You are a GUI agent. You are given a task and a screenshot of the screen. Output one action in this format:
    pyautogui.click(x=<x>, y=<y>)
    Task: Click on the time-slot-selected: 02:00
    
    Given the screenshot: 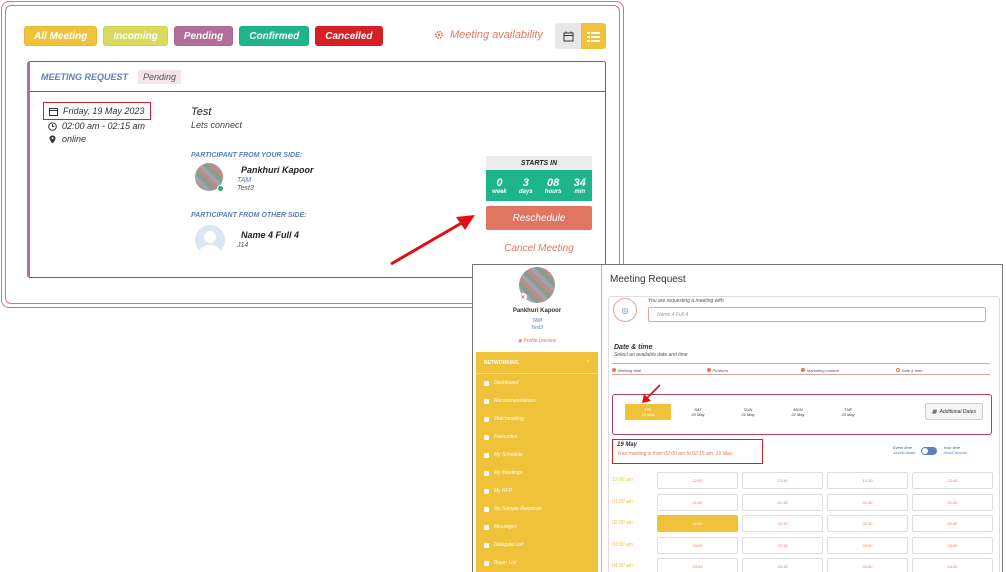 What is the action you would take?
    pyautogui.click(x=697, y=523)
    